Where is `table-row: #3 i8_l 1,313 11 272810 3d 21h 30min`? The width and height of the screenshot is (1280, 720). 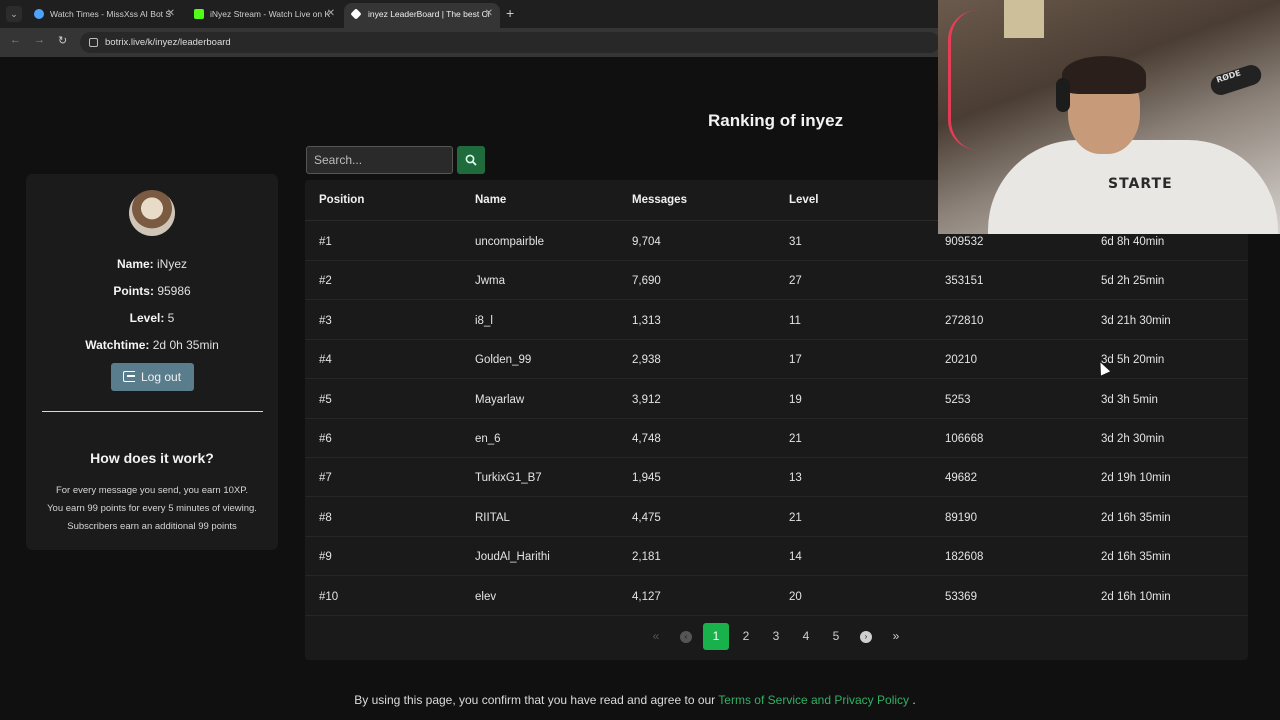
table-row: #3 i8_l 1,313 11 272810 3d 21h 30min is located at coordinates (776, 320).